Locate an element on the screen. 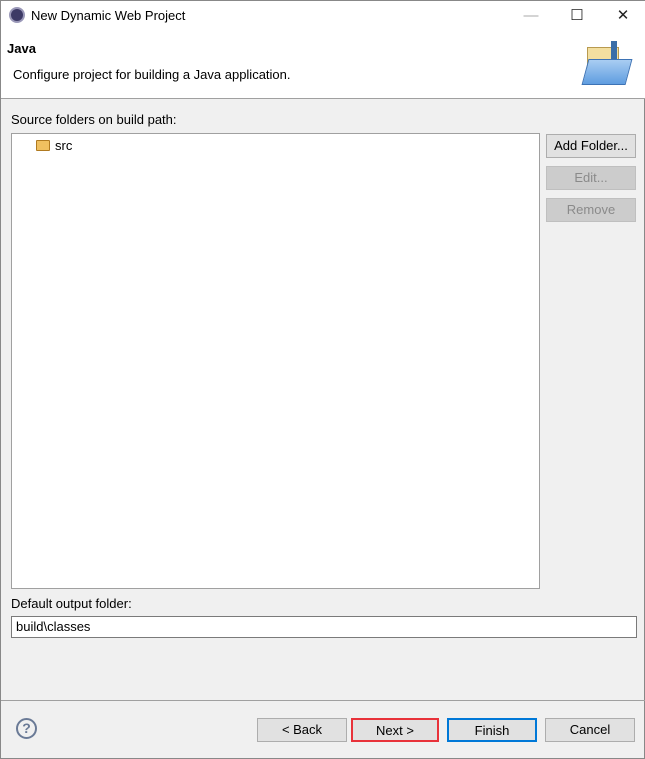 The width and height of the screenshot is (645, 759). list-item: src is located at coordinates (54, 145).